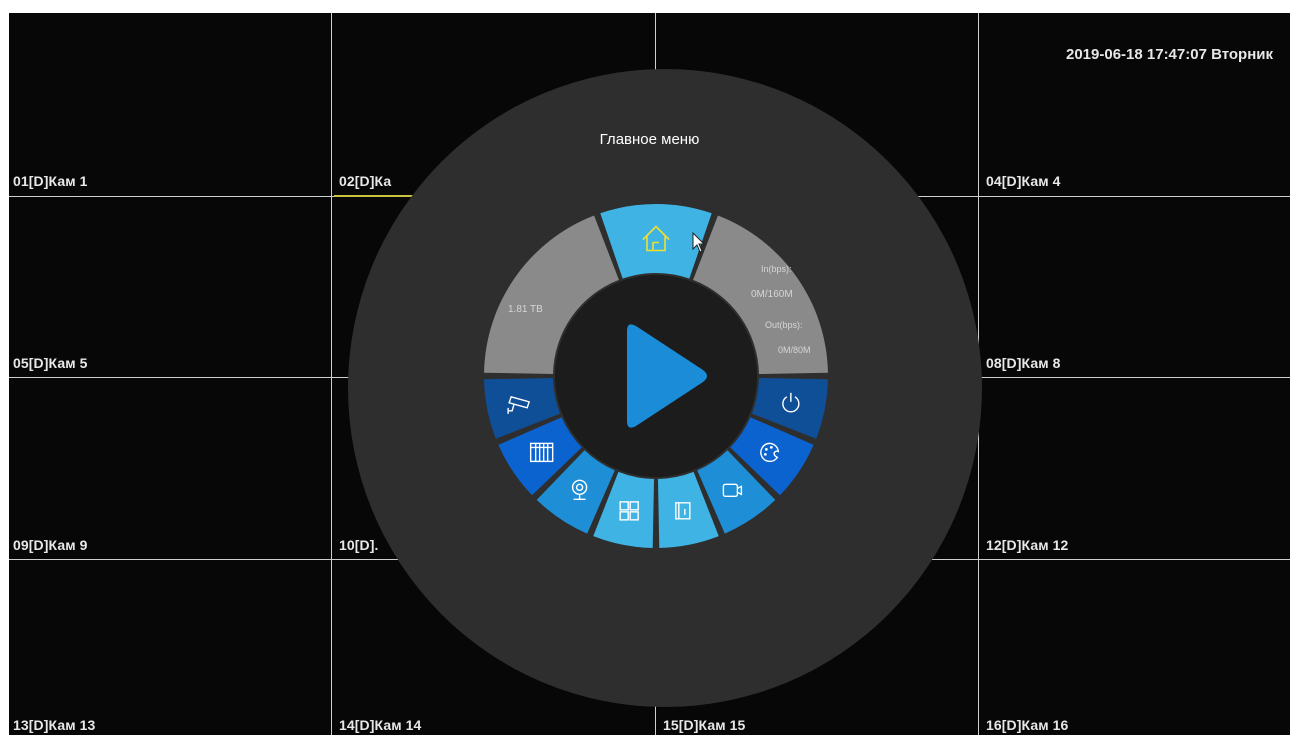 Image resolution: width=1290 pixels, height=735 pixels. Describe the element at coordinates (794, 350) in the screenshot. I see `net-out-value: 0M/80M` at that location.